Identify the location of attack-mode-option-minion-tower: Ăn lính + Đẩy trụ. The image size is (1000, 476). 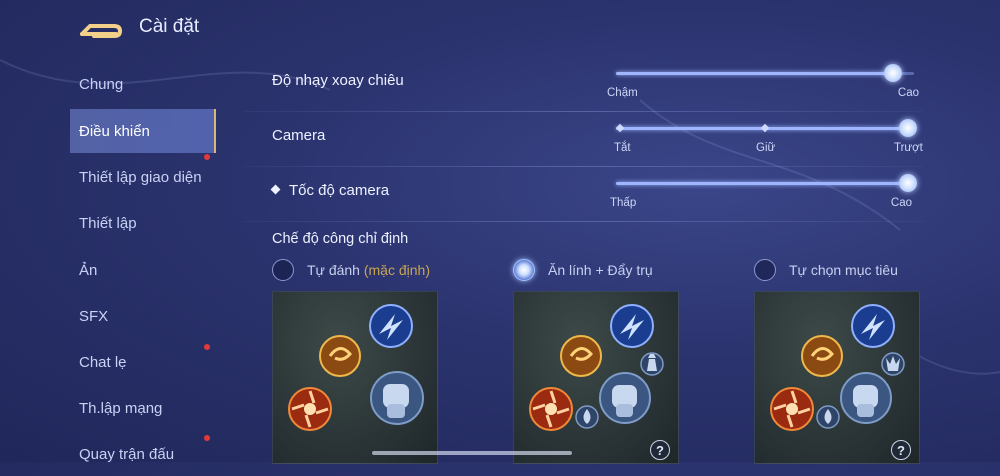
(583, 270).